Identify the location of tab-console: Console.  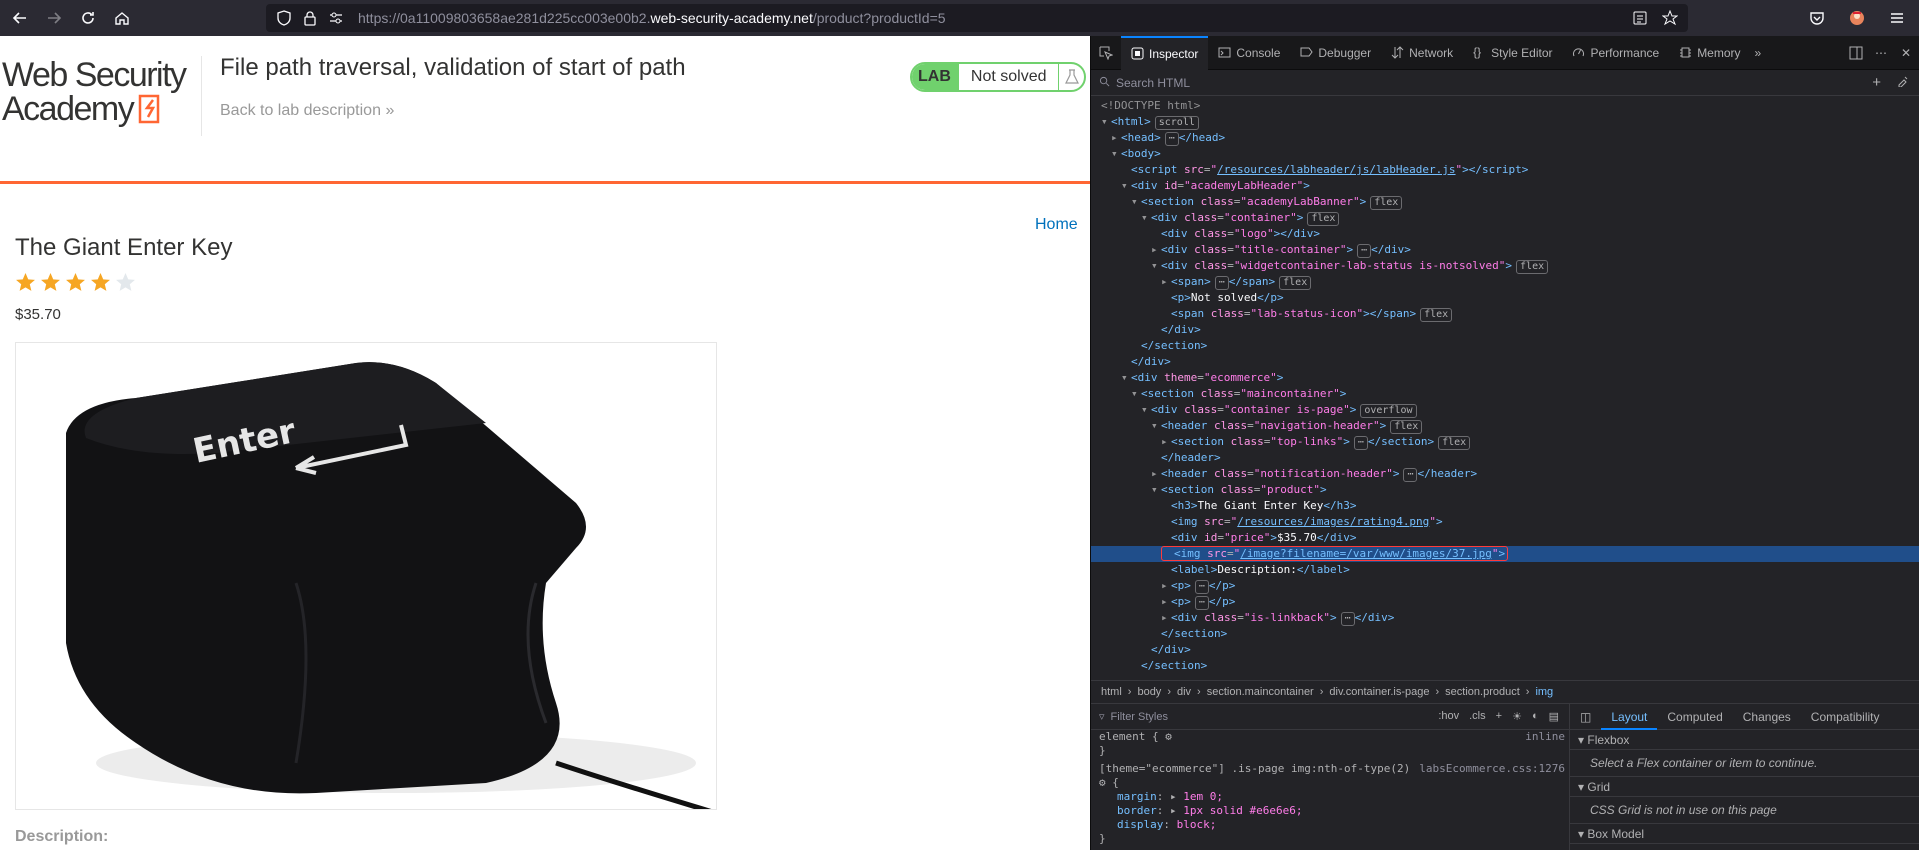
(1249, 53).